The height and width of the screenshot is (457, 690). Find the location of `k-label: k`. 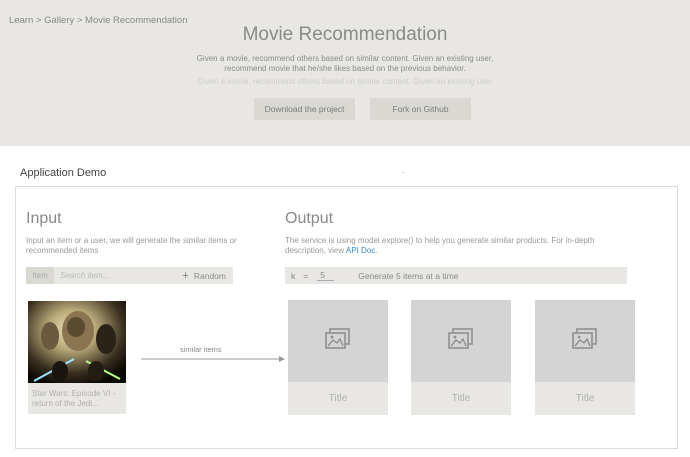

k-label: k is located at coordinates (293, 275).